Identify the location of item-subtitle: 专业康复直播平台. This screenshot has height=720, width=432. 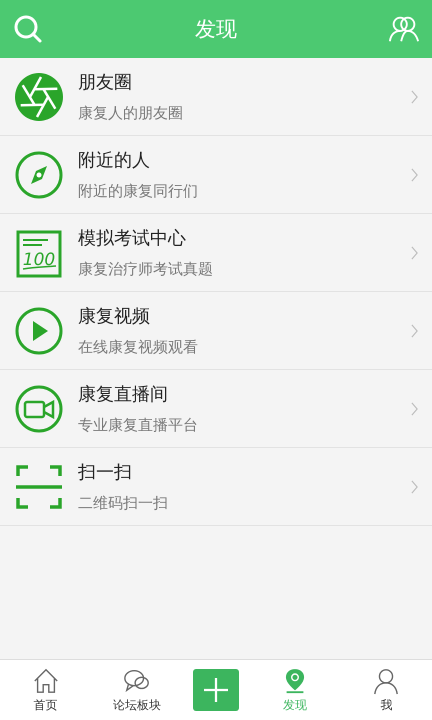
(138, 425).